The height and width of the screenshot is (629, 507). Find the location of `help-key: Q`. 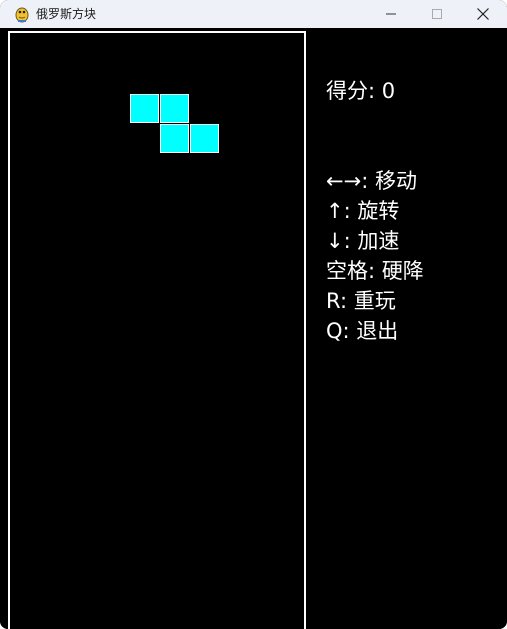

help-key: Q is located at coordinates (334, 331).